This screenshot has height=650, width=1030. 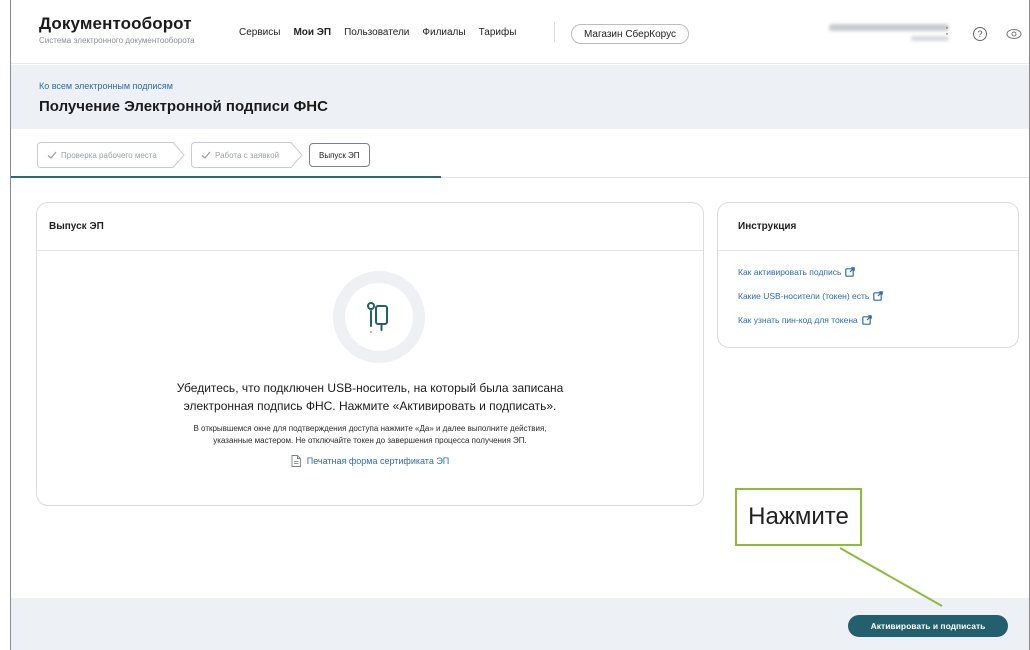 I want to click on nav-item-services: Сервисы, so click(x=259, y=32).